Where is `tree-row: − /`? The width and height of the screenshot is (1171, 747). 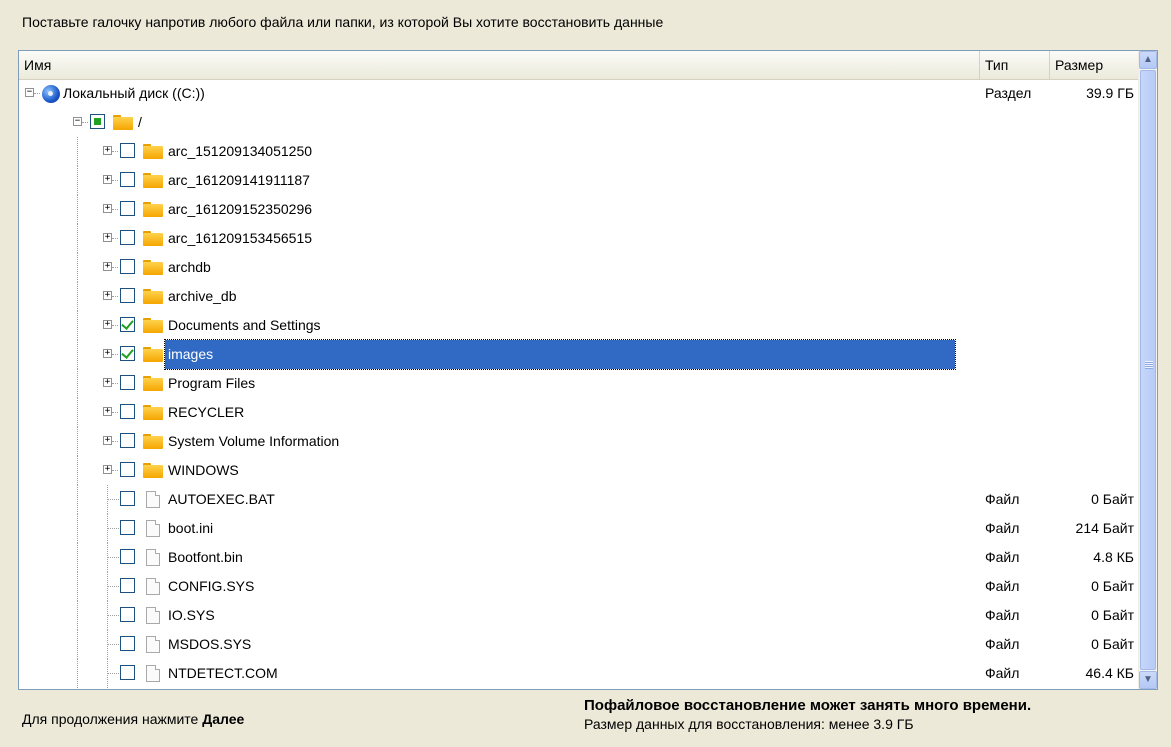
tree-row: − / is located at coordinates (579, 122).